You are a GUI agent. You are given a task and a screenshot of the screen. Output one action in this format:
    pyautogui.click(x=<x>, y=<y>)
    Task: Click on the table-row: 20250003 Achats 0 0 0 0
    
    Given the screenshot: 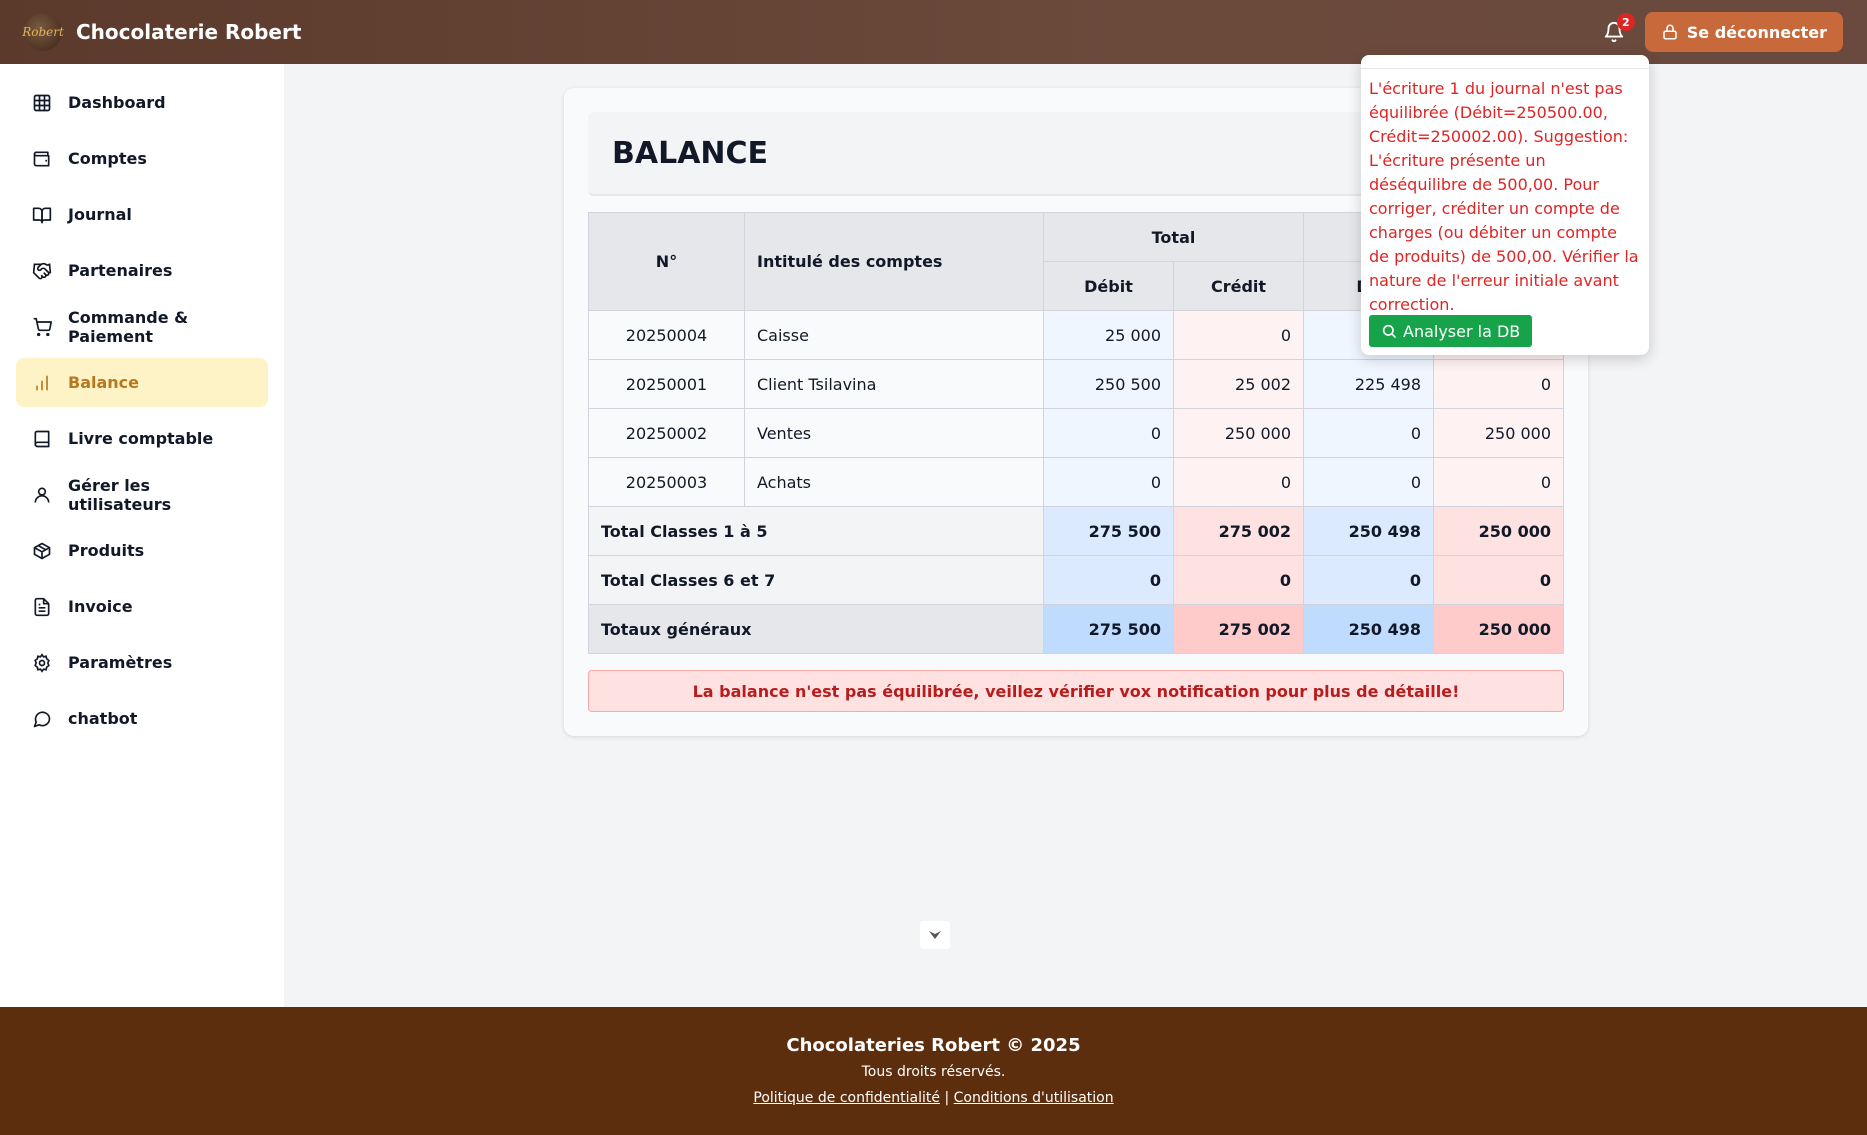 What is the action you would take?
    pyautogui.click(x=1076, y=482)
    